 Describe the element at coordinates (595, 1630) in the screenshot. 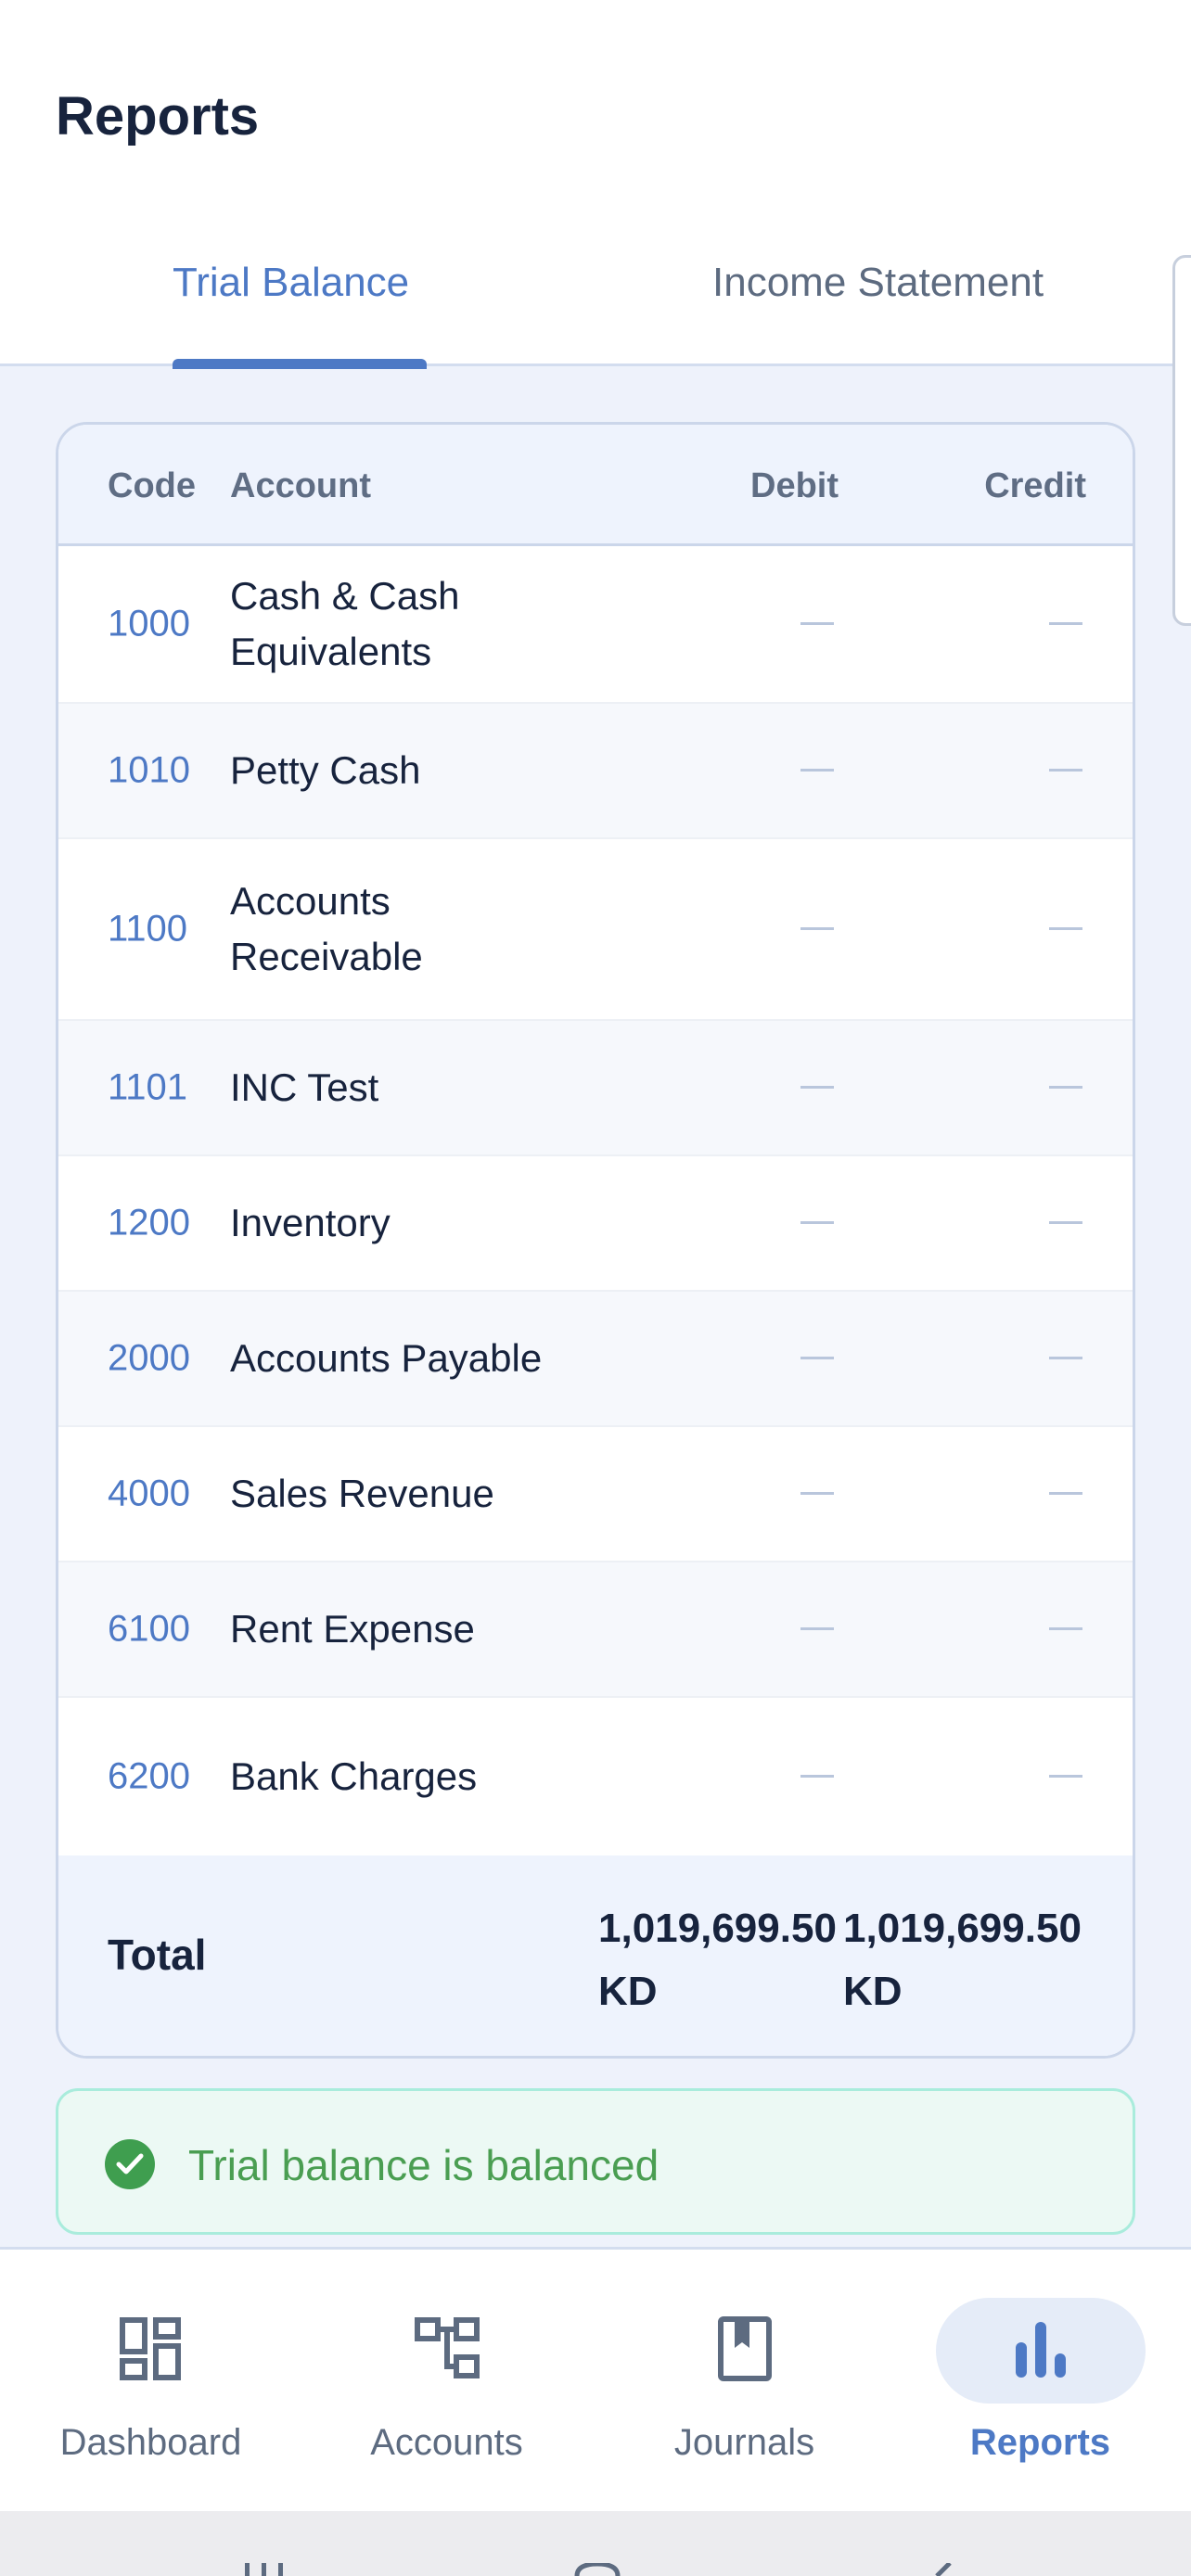

I see `table-row: 6100 Rent Expense` at that location.